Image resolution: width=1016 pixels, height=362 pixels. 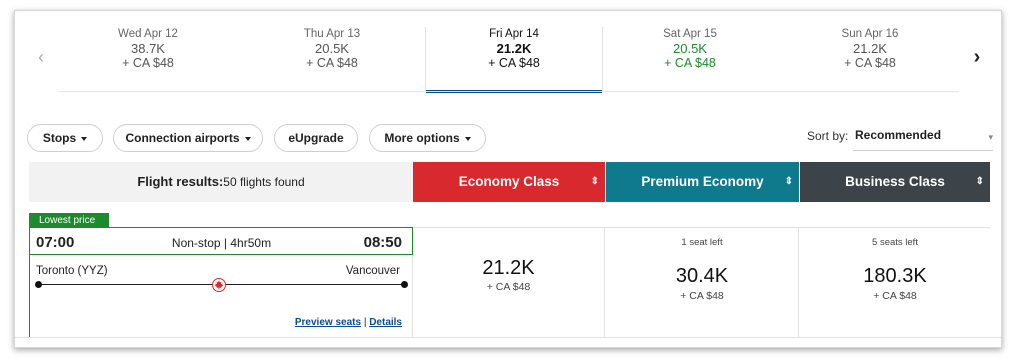 What do you see at coordinates (508, 337) in the screenshot?
I see `results-bottom-border` at bounding box center [508, 337].